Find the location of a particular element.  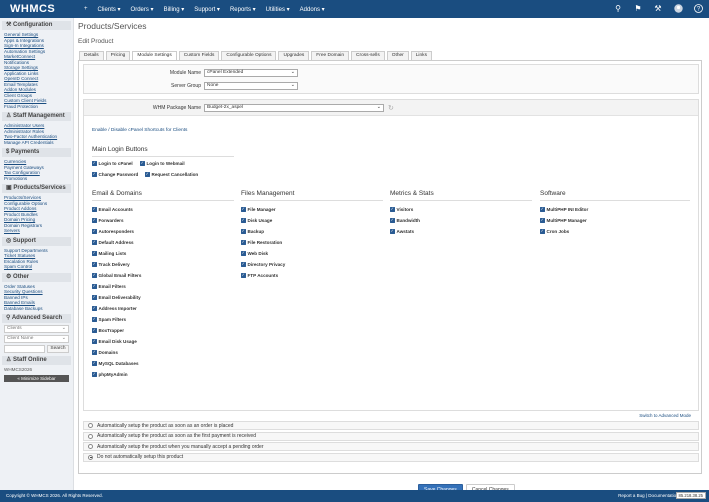

sidebar-search-input is located at coordinates (24, 349).